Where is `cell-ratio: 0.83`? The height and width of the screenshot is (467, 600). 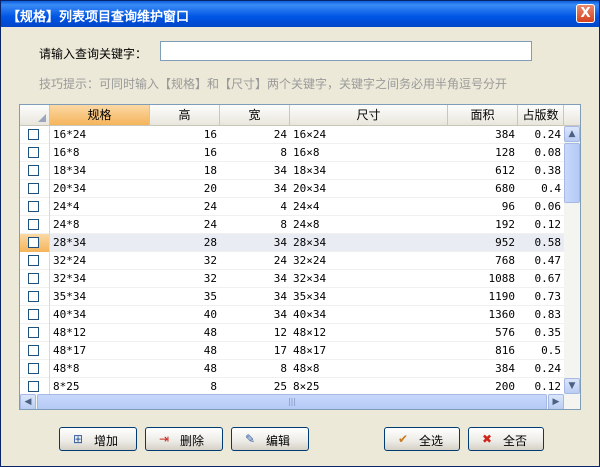 cell-ratio: 0.83 is located at coordinates (548, 314).